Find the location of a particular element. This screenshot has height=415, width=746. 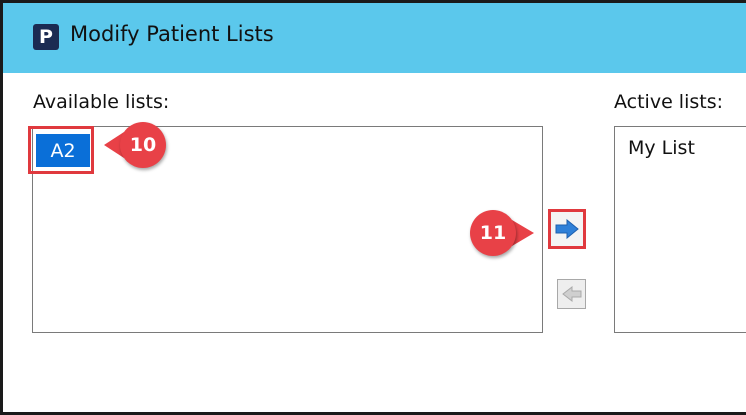

callout-number: 11 is located at coordinates (493, 233).